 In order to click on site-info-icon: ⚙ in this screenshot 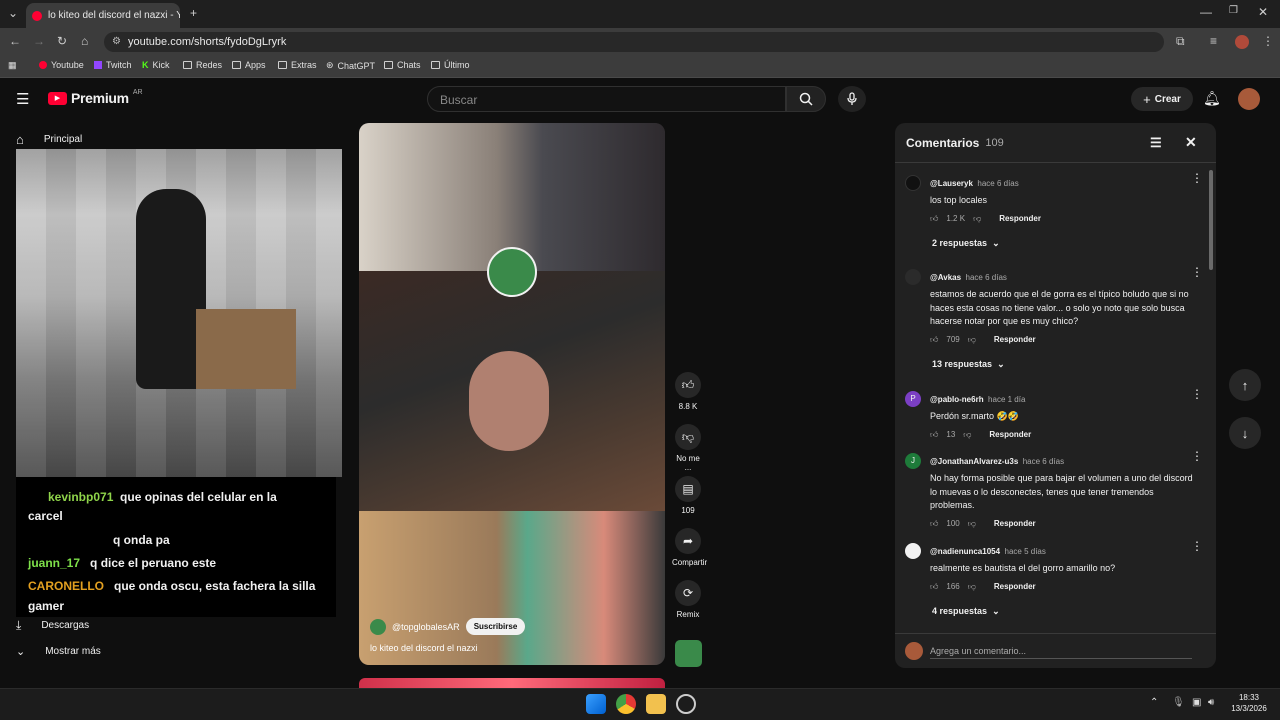, I will do `click(116, 41)`.